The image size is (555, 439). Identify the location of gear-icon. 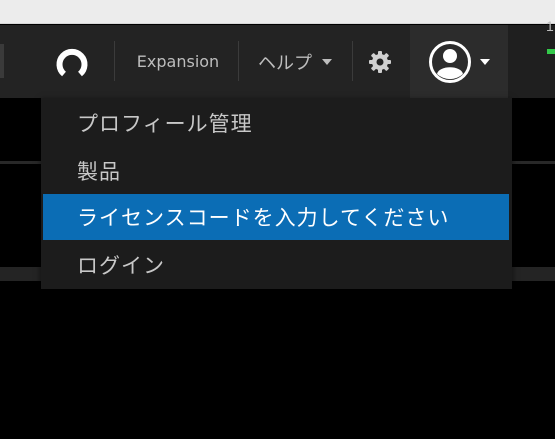
(380, 61).